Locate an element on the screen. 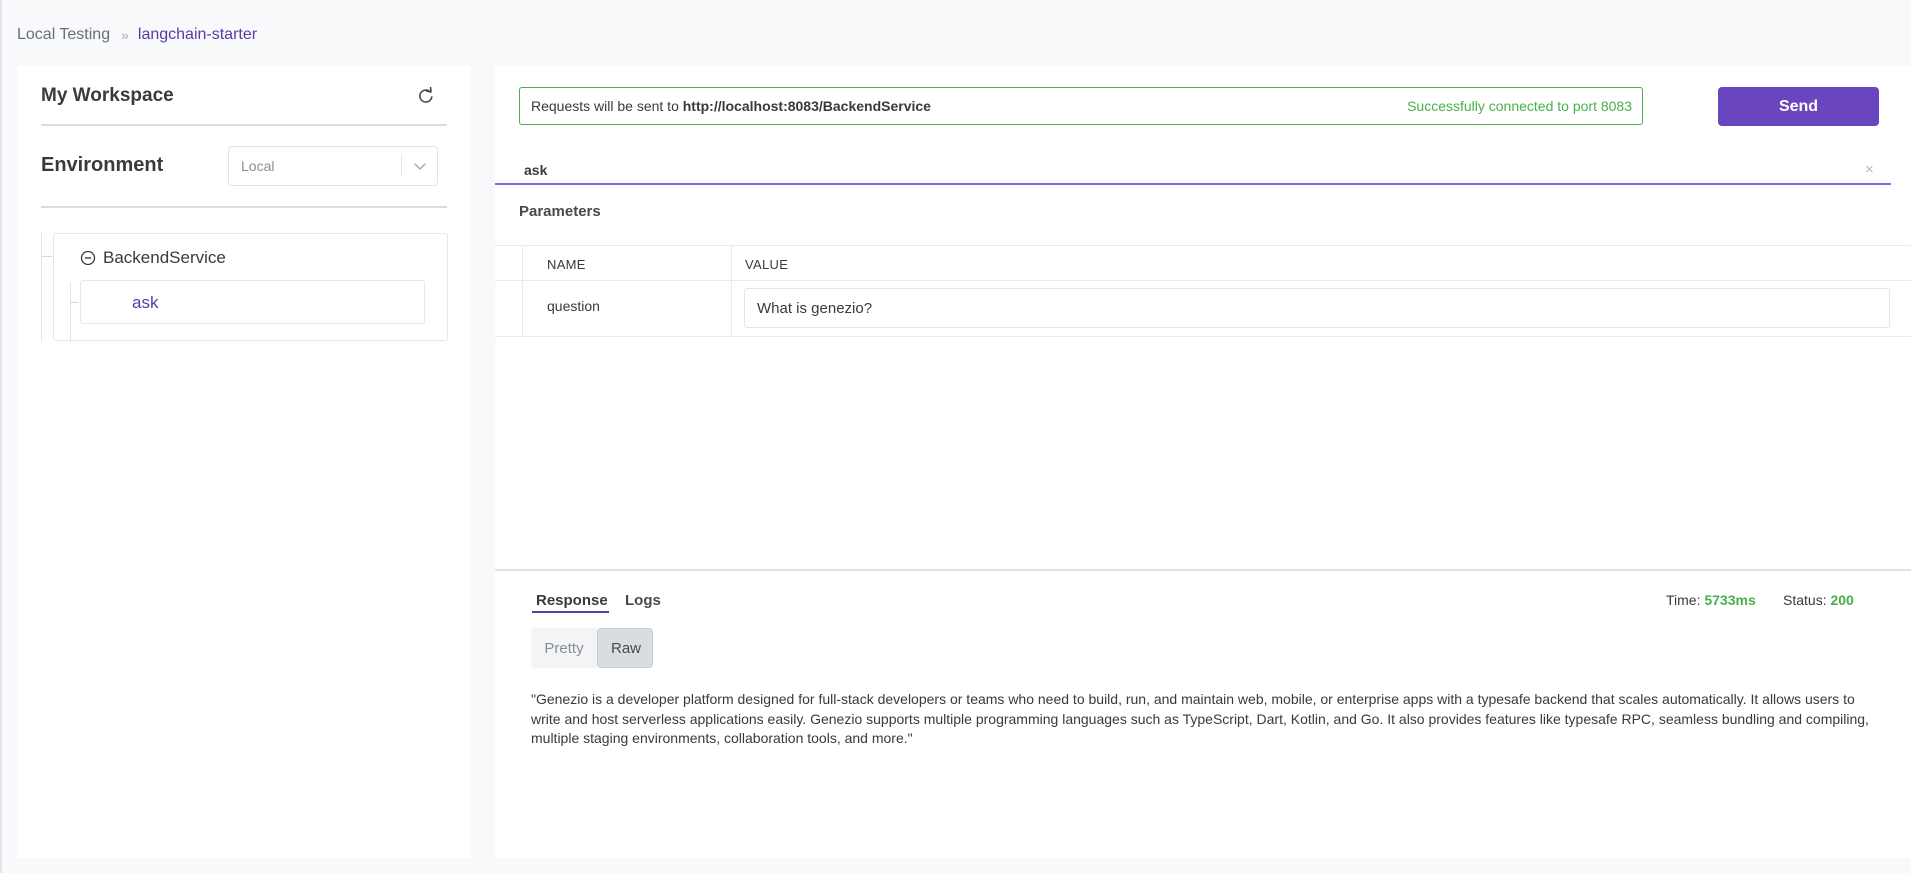  status-value: 200 is located at coordinates (1842, 600).